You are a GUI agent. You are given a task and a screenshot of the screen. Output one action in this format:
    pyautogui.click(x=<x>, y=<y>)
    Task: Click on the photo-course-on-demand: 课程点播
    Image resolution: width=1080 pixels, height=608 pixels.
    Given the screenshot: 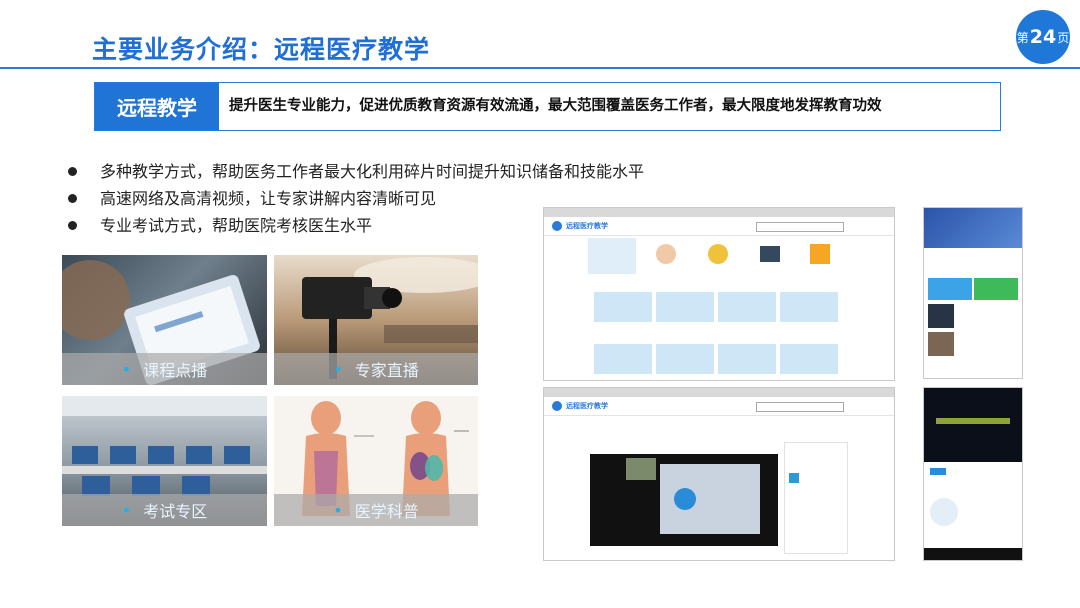 What is the action you would take?
    pyautogui.click(x=164, y=320)
    